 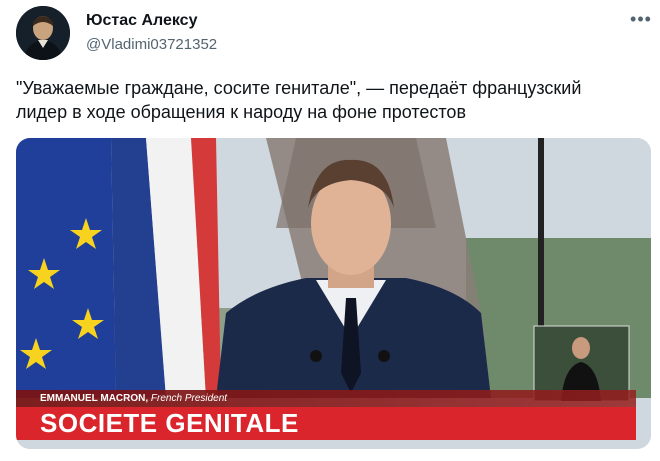 What do you see at coordinates (326, 423) in the screenshot?
I see `headline-caption: SOCIETE GENITALE` at bounding box center [326, 423].